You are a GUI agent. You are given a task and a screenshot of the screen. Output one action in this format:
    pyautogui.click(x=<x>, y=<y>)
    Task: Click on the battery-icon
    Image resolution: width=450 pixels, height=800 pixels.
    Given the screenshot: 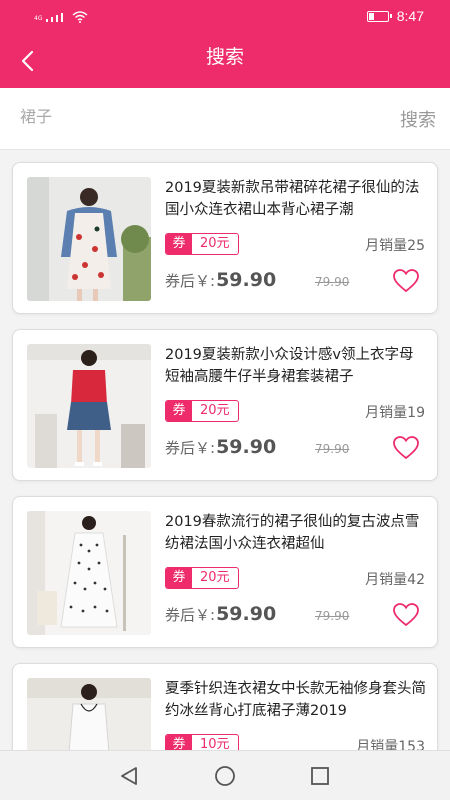 What is the action you would take?
    pyautogui.click(x=379, y=16)
    